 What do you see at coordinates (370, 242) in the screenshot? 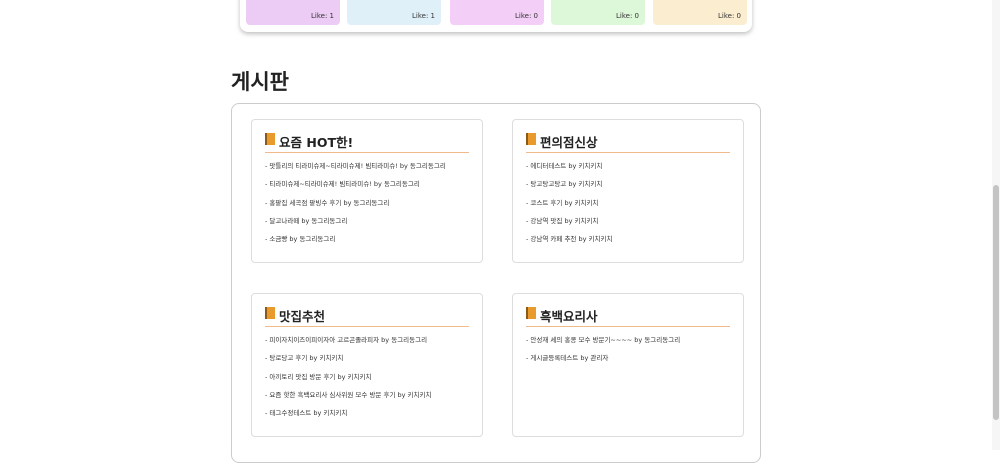
I see `post-link: - 소금빵 by 동그리동그리` at bounding box center [370, 242].